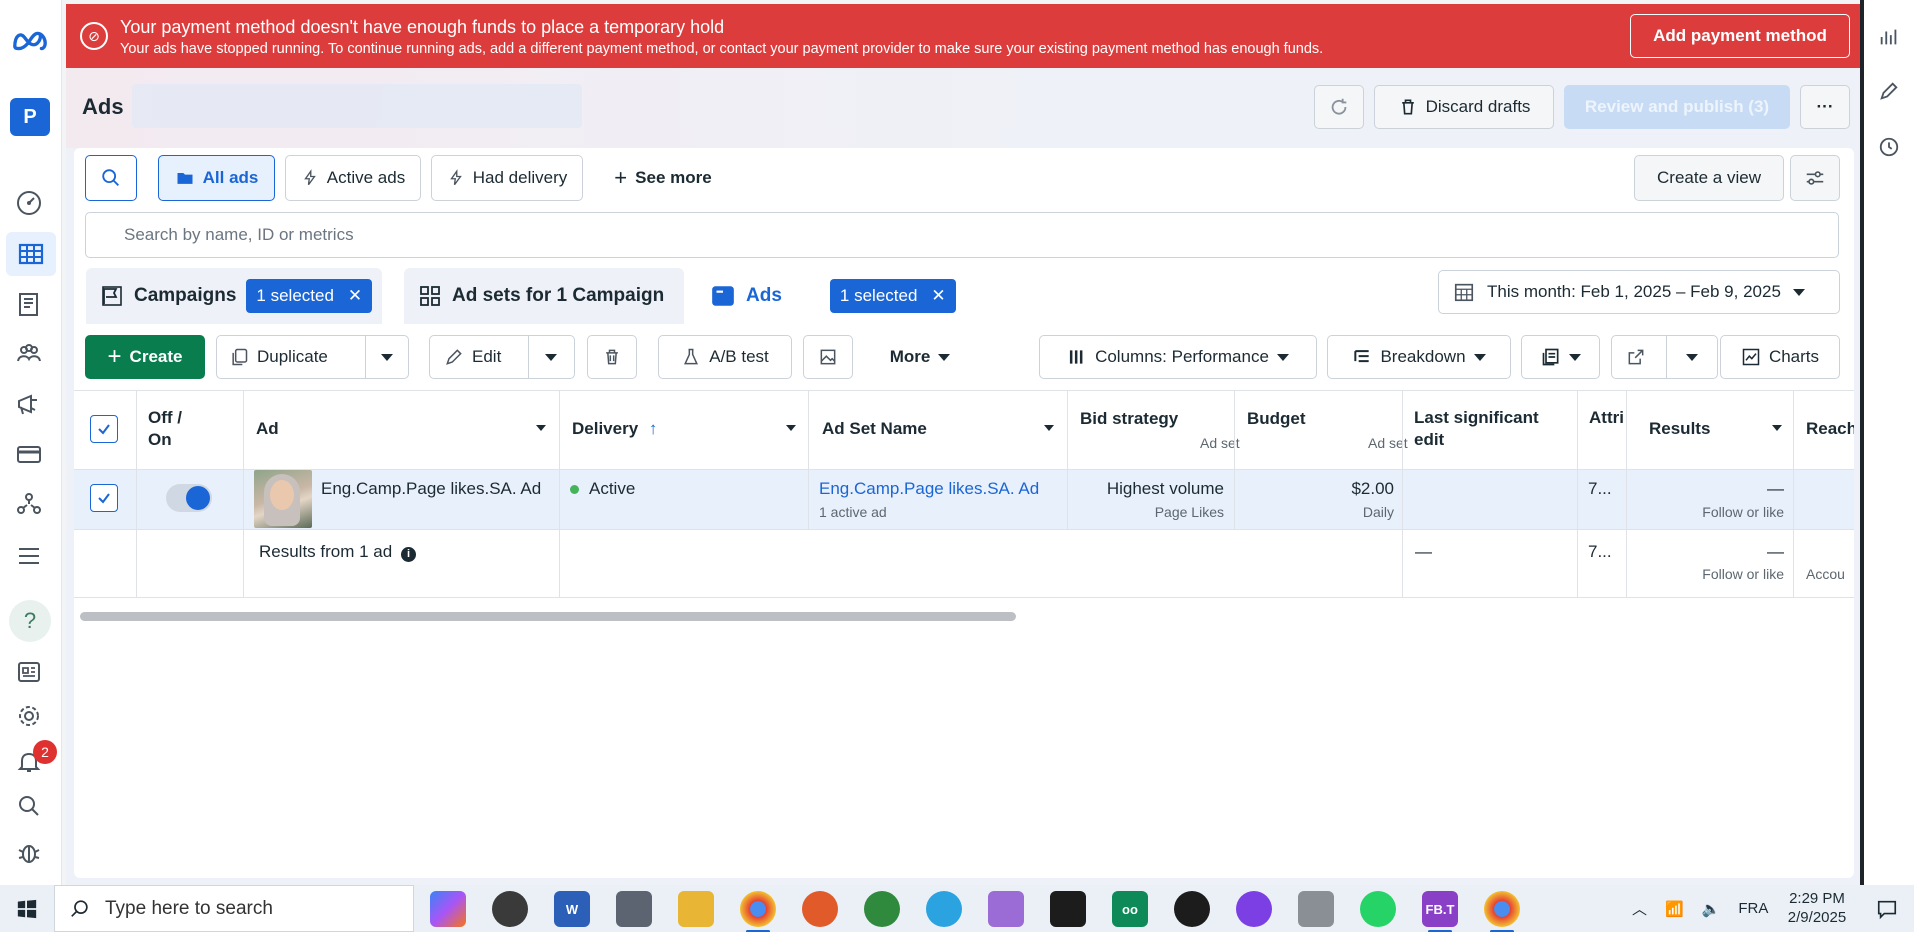 The width and height of the screenshot is (1914, 932). I want to click on reports-button, so click(1560, 357).